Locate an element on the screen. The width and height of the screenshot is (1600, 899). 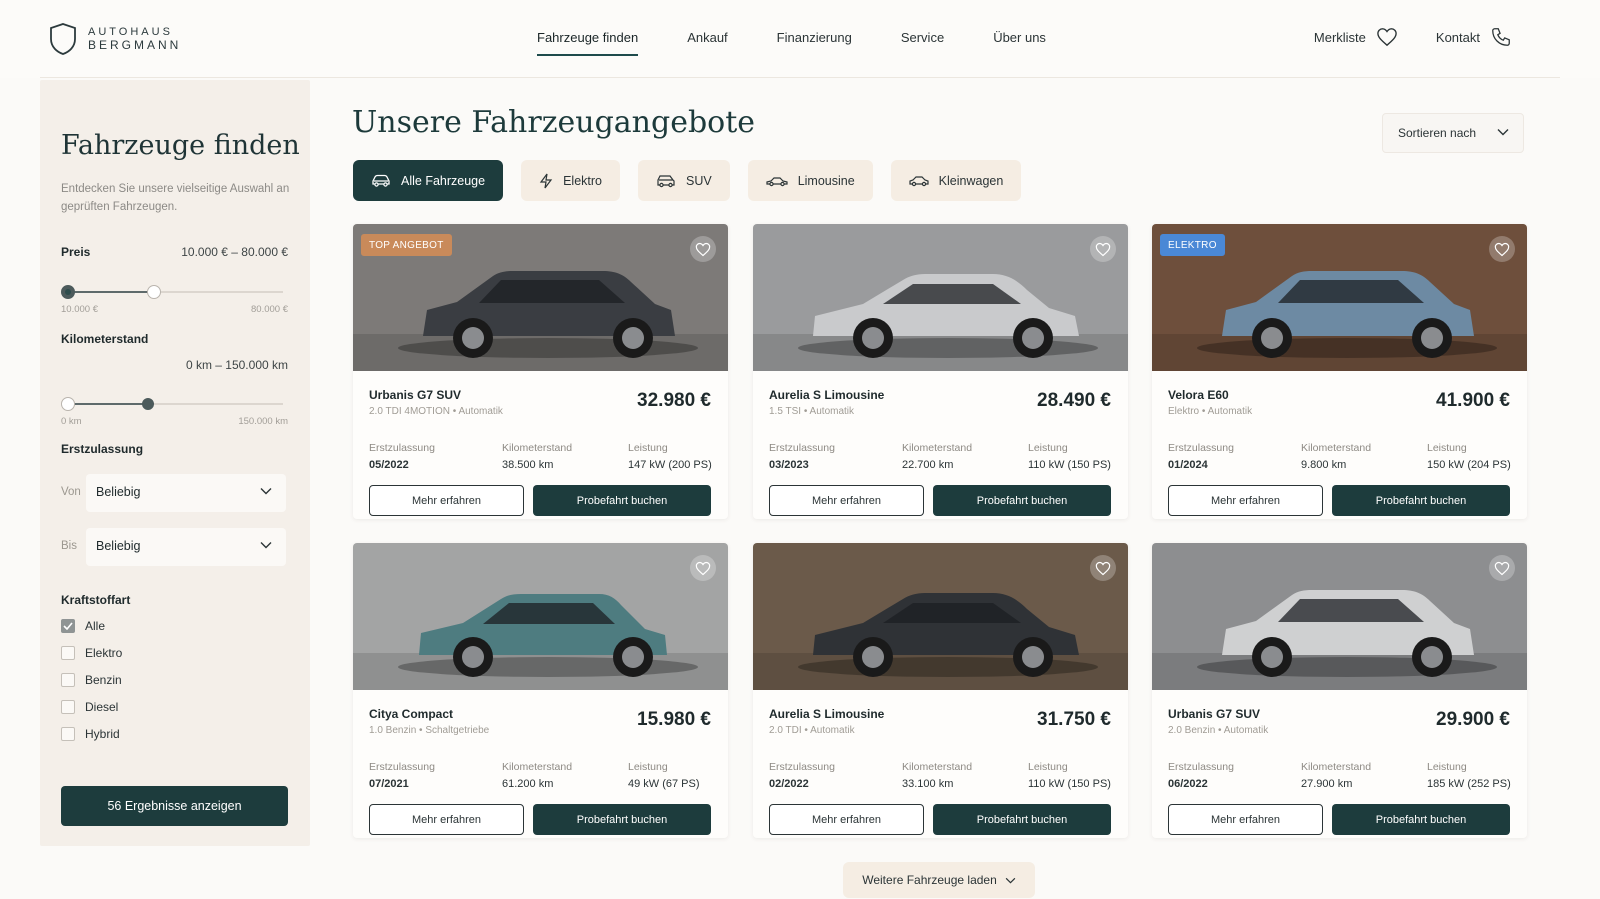
sort-label: Sortieren nach is located at coordinates (1437, 133).